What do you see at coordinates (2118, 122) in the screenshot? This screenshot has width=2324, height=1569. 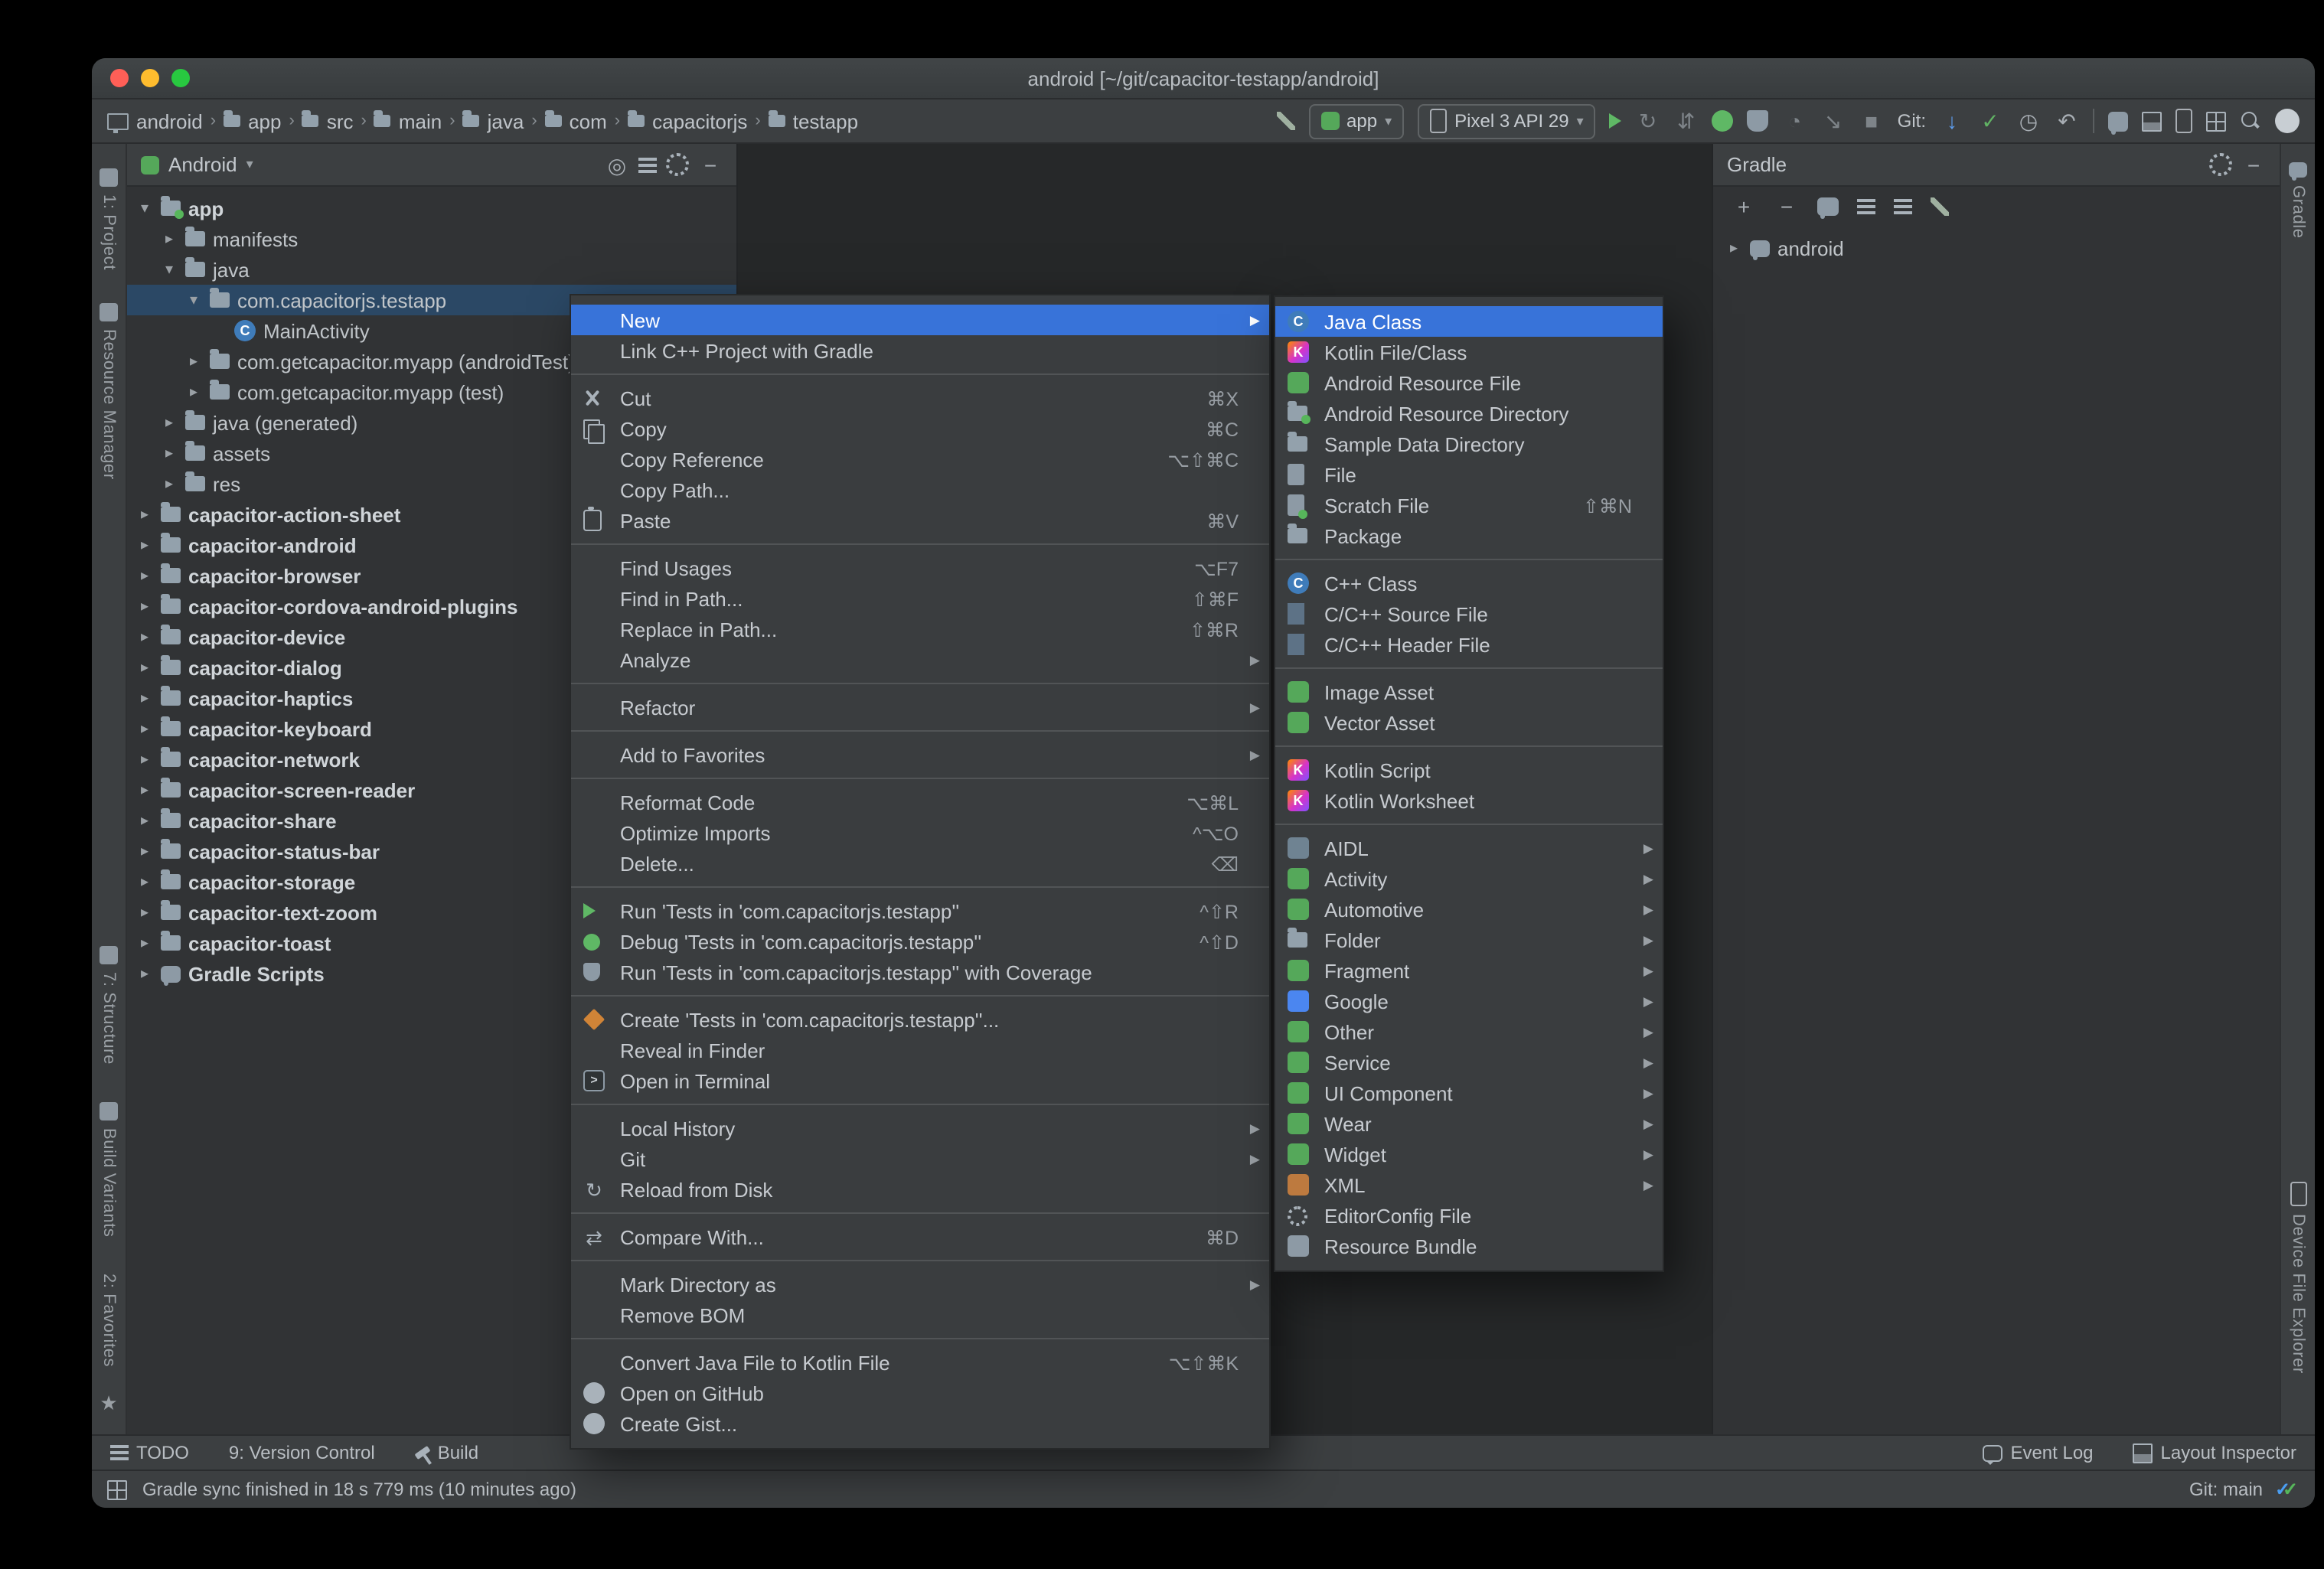 I see `gradle-sync-icon` at bounding box center [2118, 122].